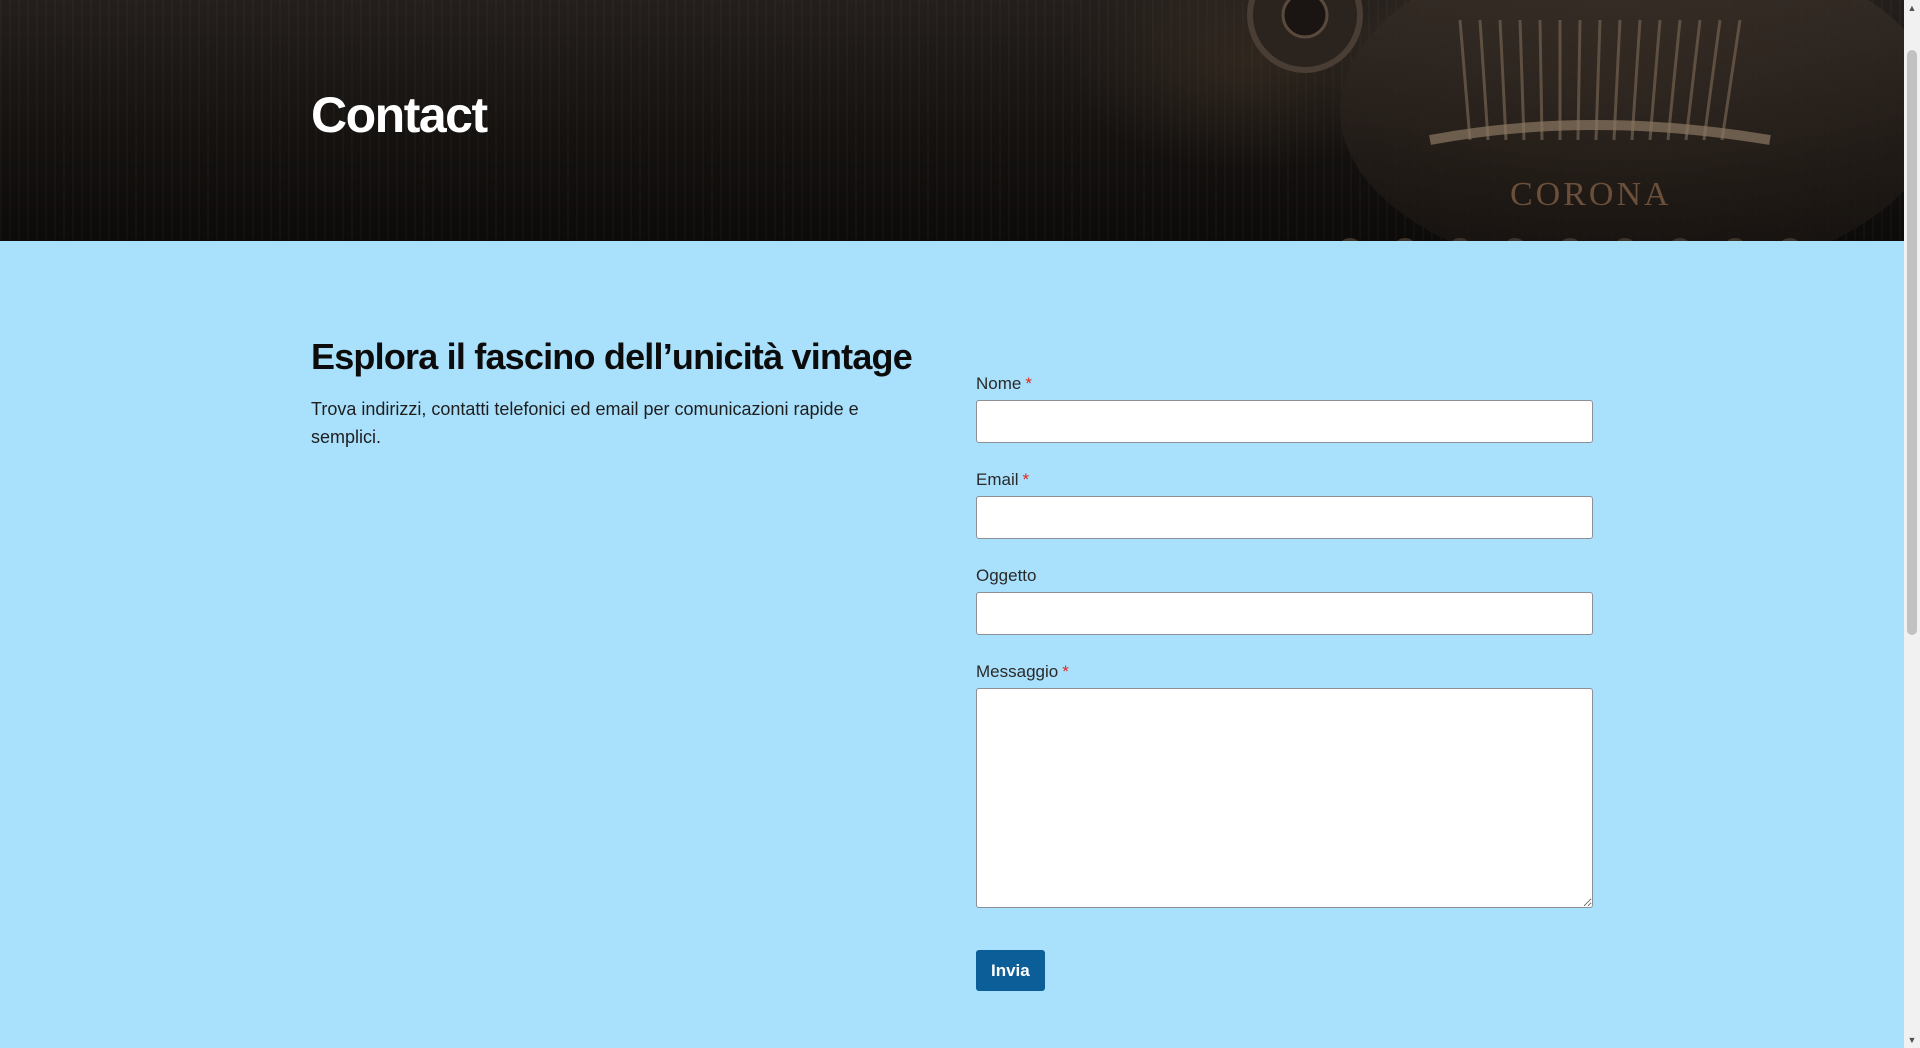 This screenshot has width=1920, height=1048. What do you see at coordinates (612, 356) in the screenshot?
I see `intro-heading: Esplora il fascino dell’unicità vintage` at bounding box center [612, 356].